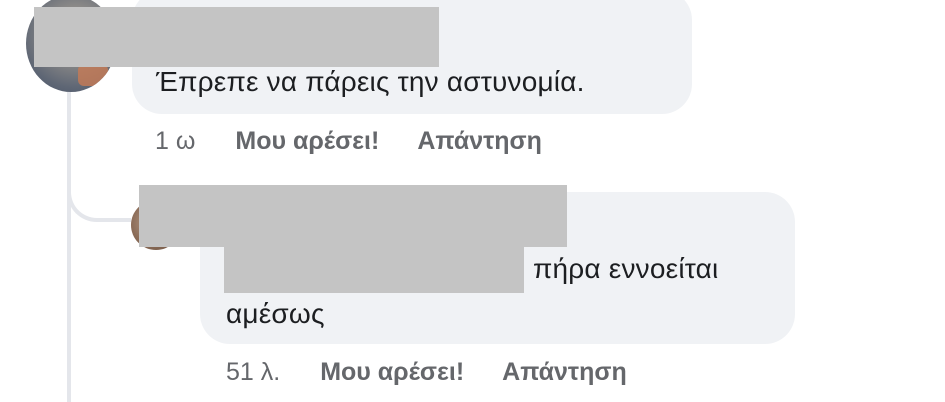 The width and height of the screenshot is (945, 402). I want to click on reply-text-line-1: πήρα εννοείται, so click(626, 268).